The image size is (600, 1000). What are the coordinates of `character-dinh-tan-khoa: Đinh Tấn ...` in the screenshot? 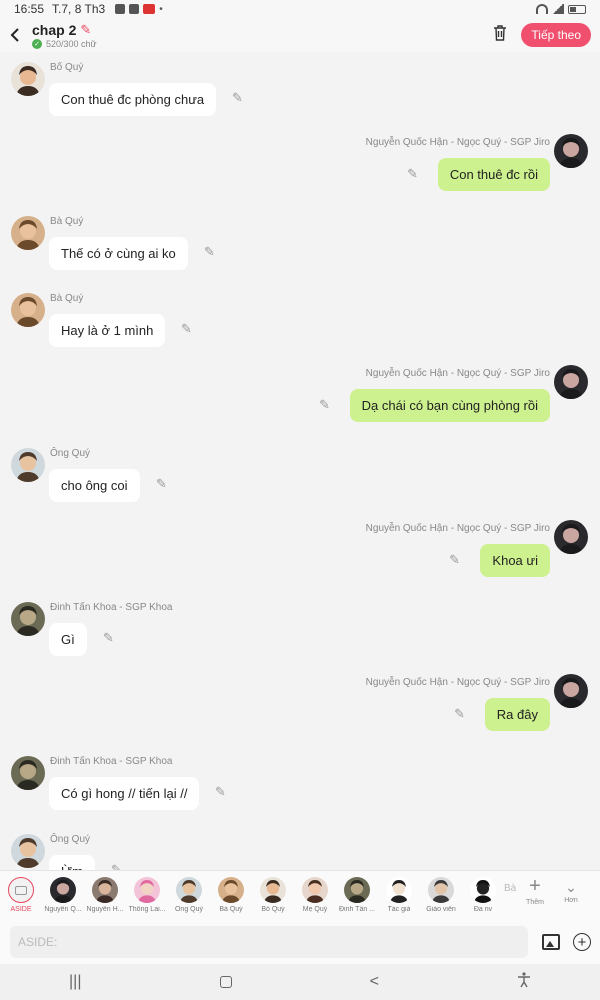 It's located at (357, 892).